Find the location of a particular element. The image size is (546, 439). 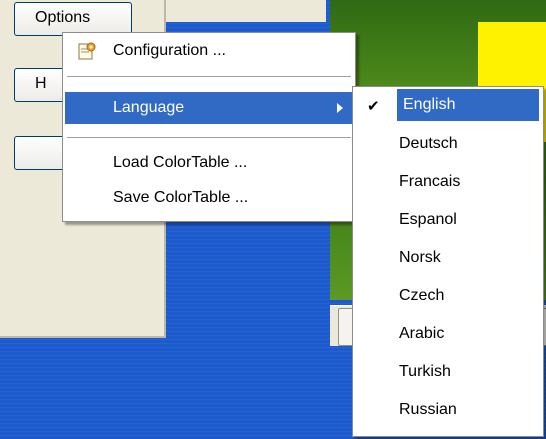

language-label: Czech is located at coordinates (422, 295).